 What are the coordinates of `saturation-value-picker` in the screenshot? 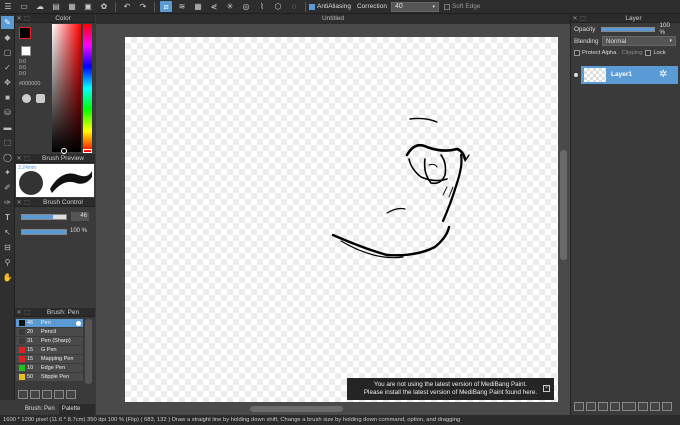 It's located at (66, 88).